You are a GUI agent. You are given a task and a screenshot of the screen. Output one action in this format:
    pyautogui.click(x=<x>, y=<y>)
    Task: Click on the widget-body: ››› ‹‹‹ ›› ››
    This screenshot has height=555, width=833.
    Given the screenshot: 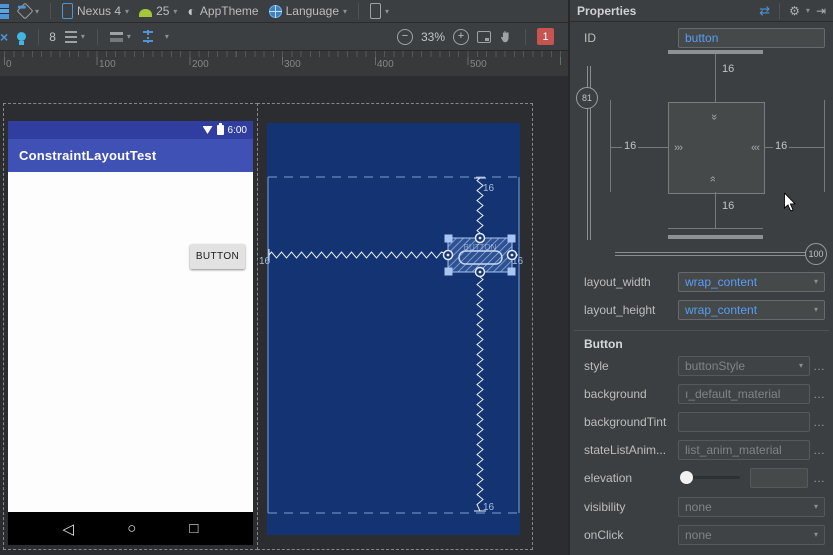 What is the action you would take?
    pyautogui.click(x=716, y=148)
    